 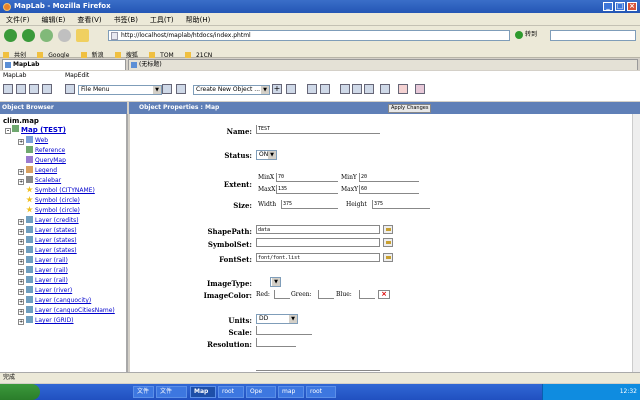 I want to click on shapepath-browse-icon, so click(x=388, y=229).